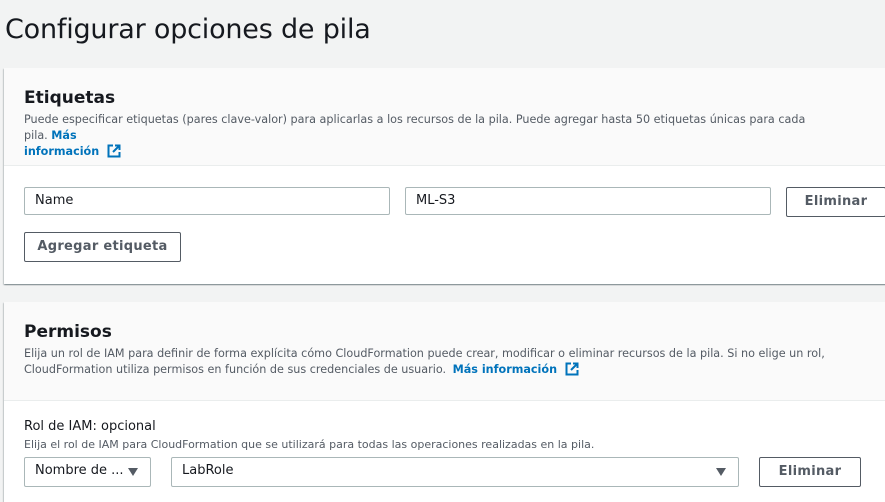  I want to click on tags-more-info-link: información, so click(61, 151).